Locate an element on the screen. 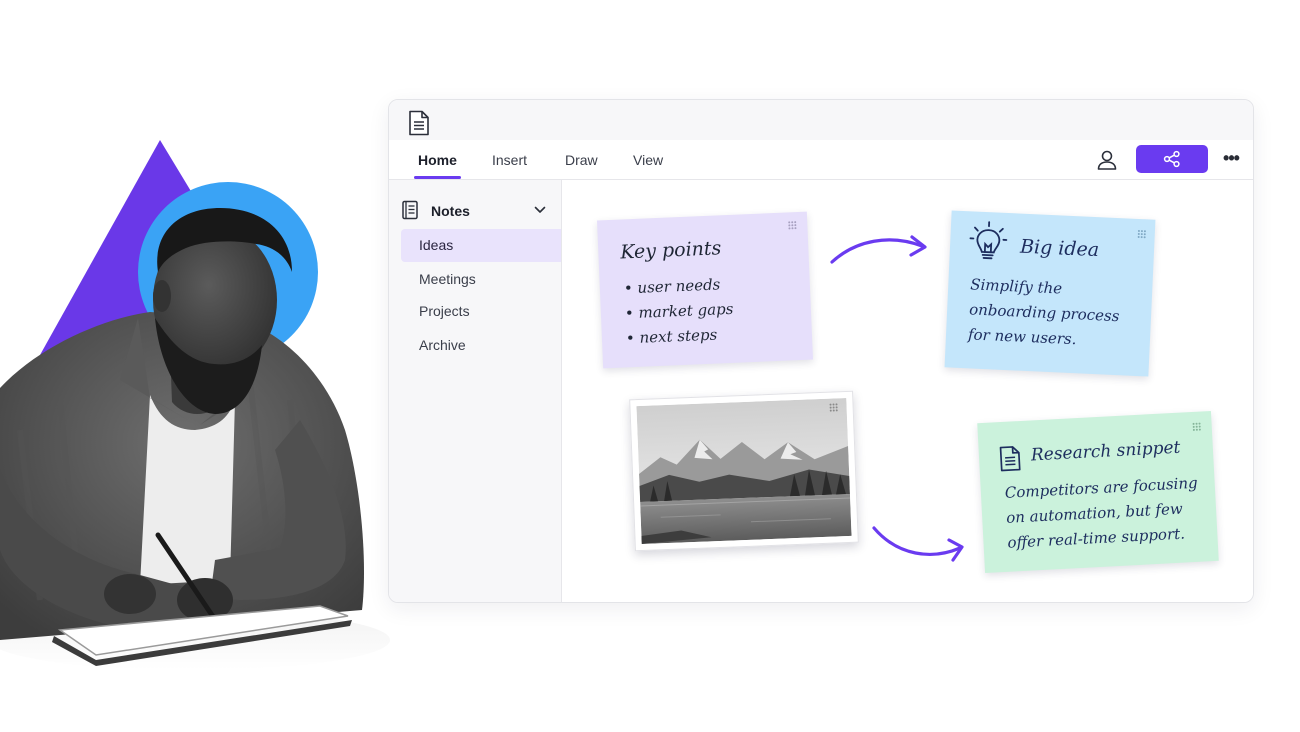 The image size is (1300, 732). big-idea-title: Big idea is located at coordinates (1059, 248).